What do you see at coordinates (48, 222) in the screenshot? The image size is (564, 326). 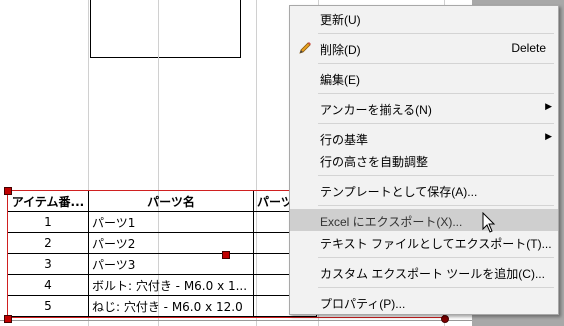 I see `cell-item-number: 1` at bounding box center [48, 222].